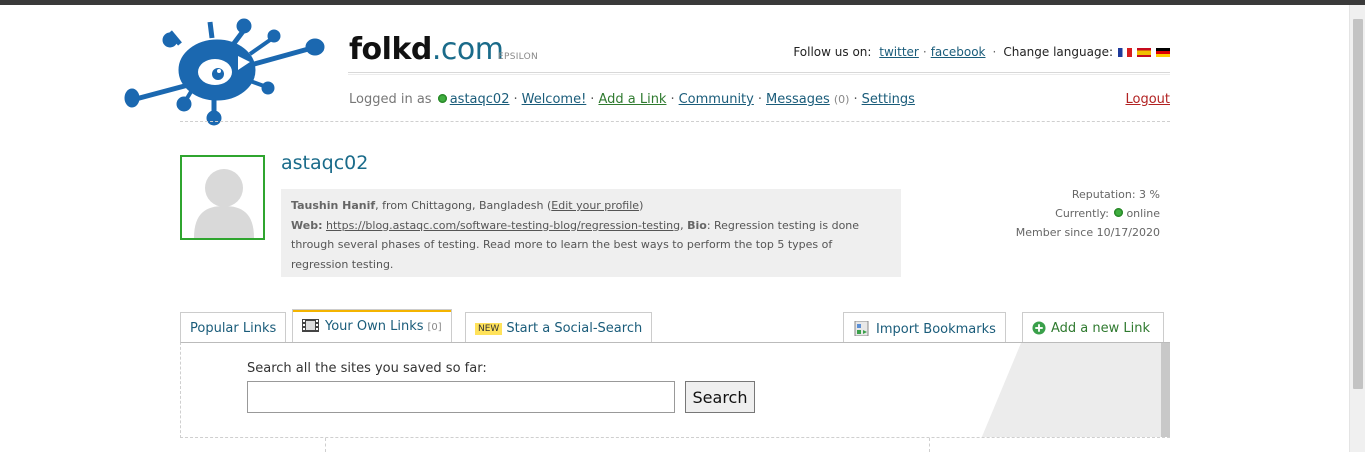  What do you see at coordinates (641, 205) in the screenshot?
I see `paren-close: )` at bounding box center [641, 205].